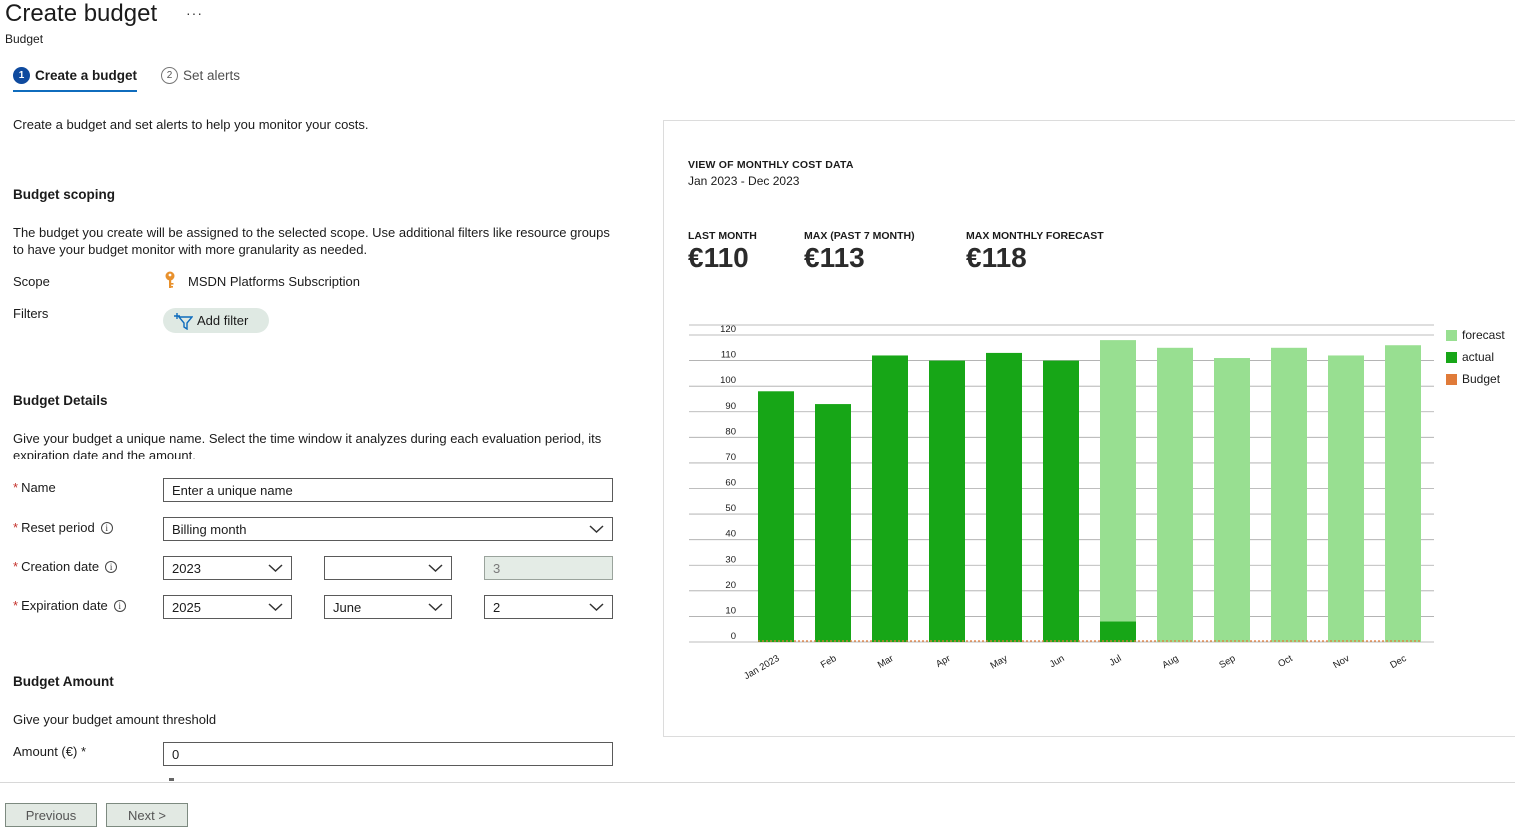 This screenshot has width=1515, height=832. What do you see at coordinates (834, 257) in the screenshot?
I see `kpi-max-past-value: €113` at bounding box center [834, 257].